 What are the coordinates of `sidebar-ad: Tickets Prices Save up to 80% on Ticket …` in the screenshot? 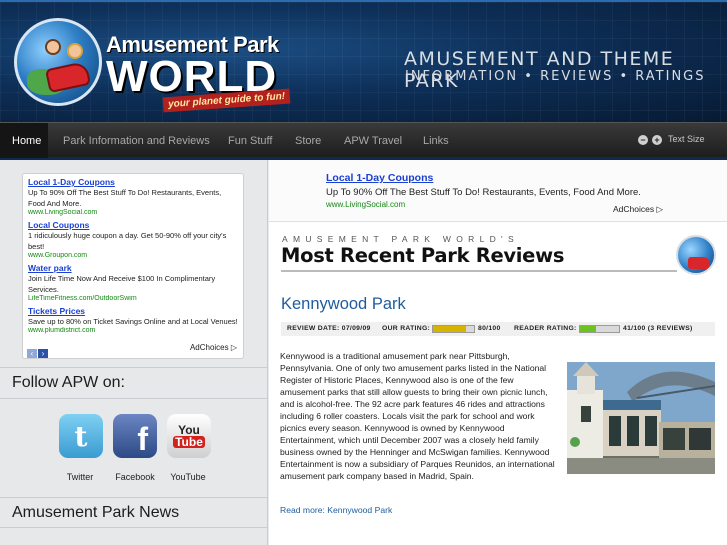 It's located at (133, 320).